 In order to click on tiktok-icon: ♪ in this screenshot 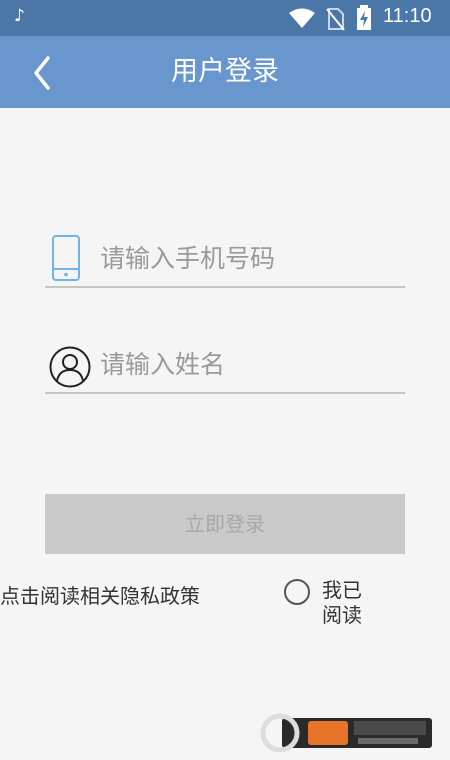, I will do `click(19, 16)`.